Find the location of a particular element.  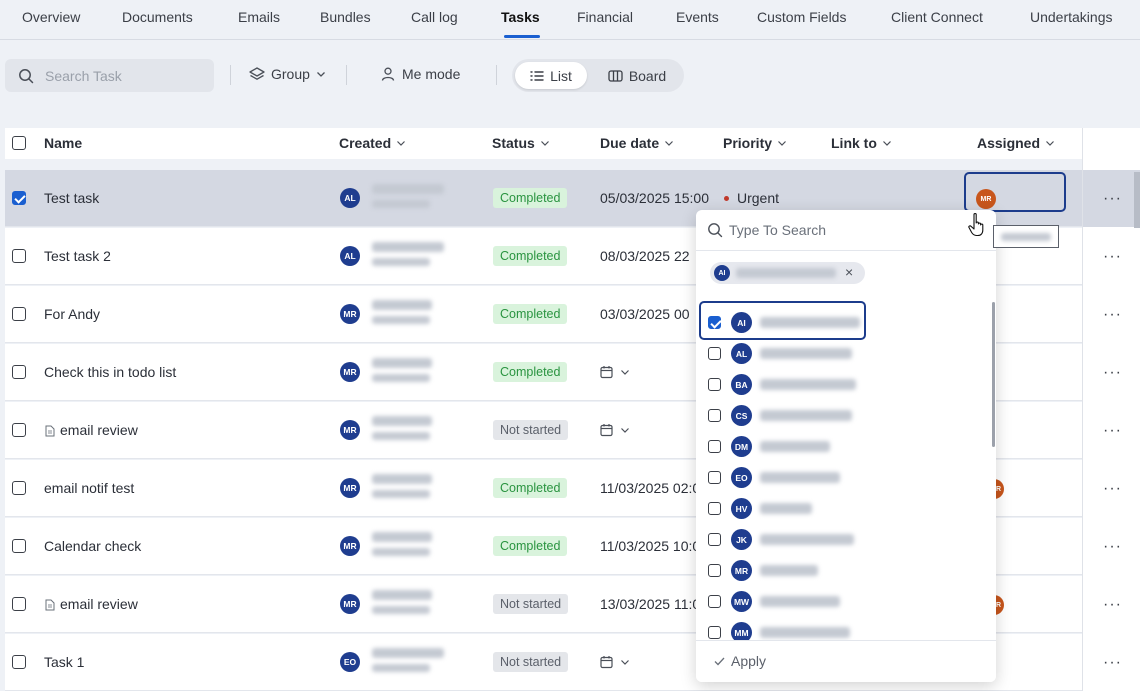

due-date: 05/03/2025 15:00 is located at coordinates (654, 198).